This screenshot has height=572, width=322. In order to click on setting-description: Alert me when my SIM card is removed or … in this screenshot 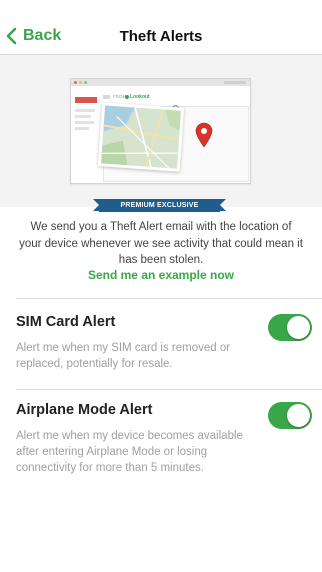, I will do `click(123, 356)`.